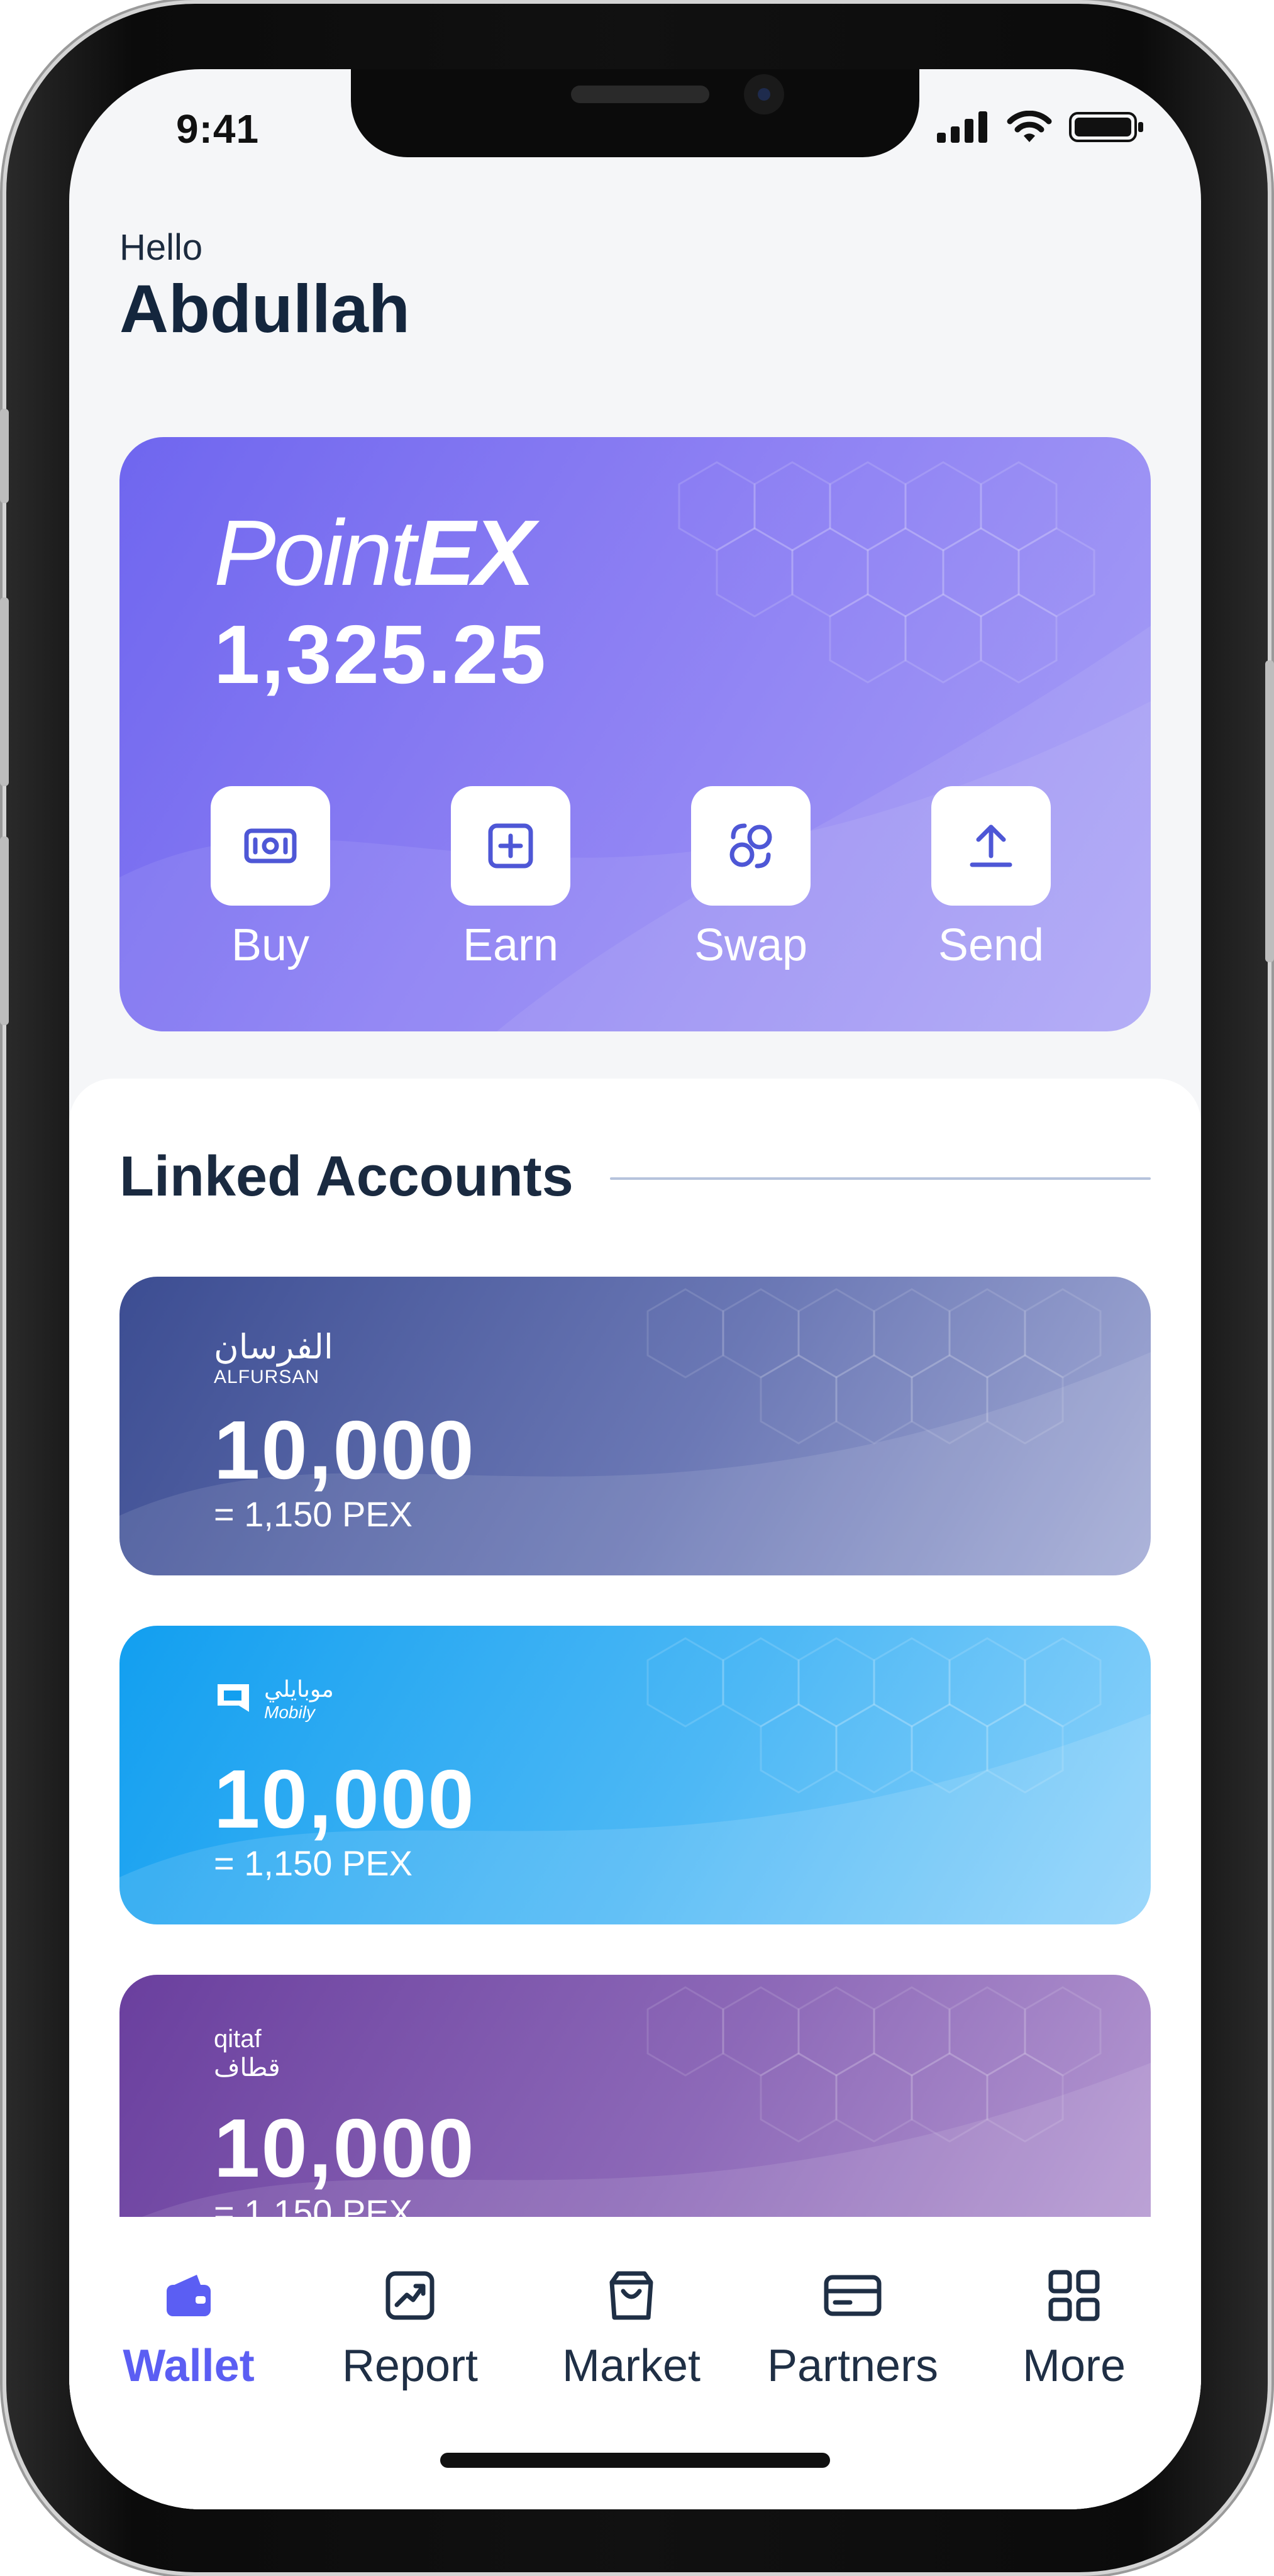  I want to click on silent-switch, so click(4, 456).